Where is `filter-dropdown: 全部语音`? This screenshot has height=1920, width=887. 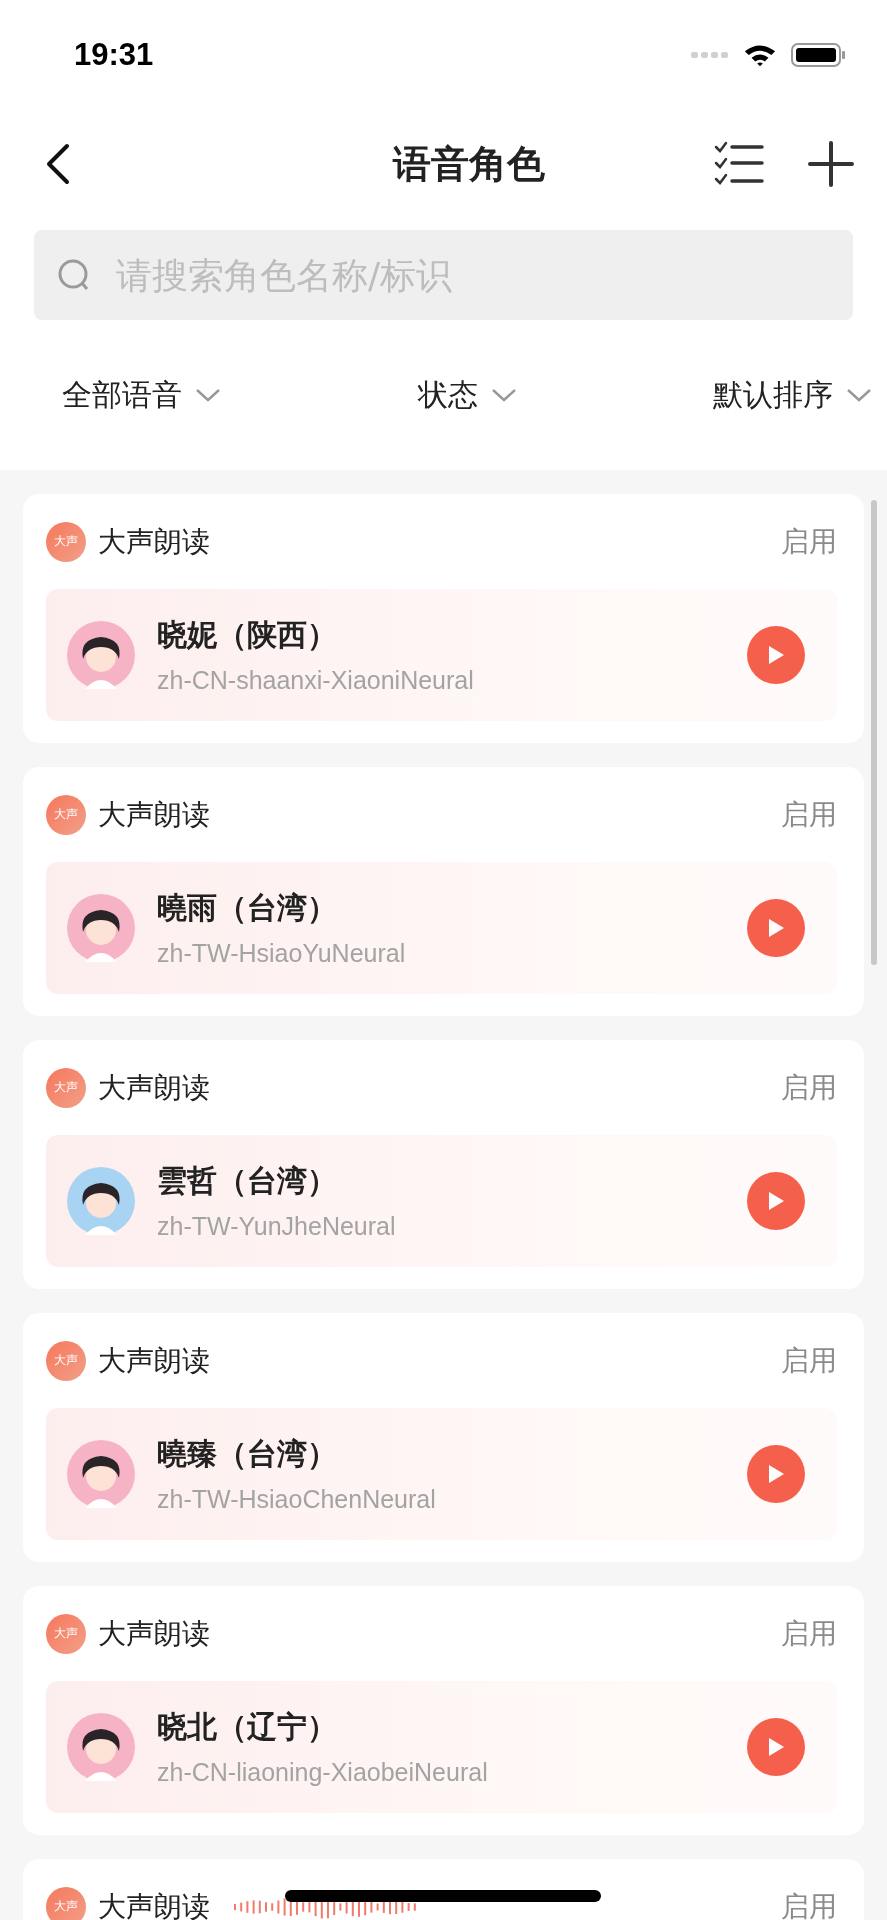 filter-dropdown: 全部语音 is located at coordinates (142, 395).